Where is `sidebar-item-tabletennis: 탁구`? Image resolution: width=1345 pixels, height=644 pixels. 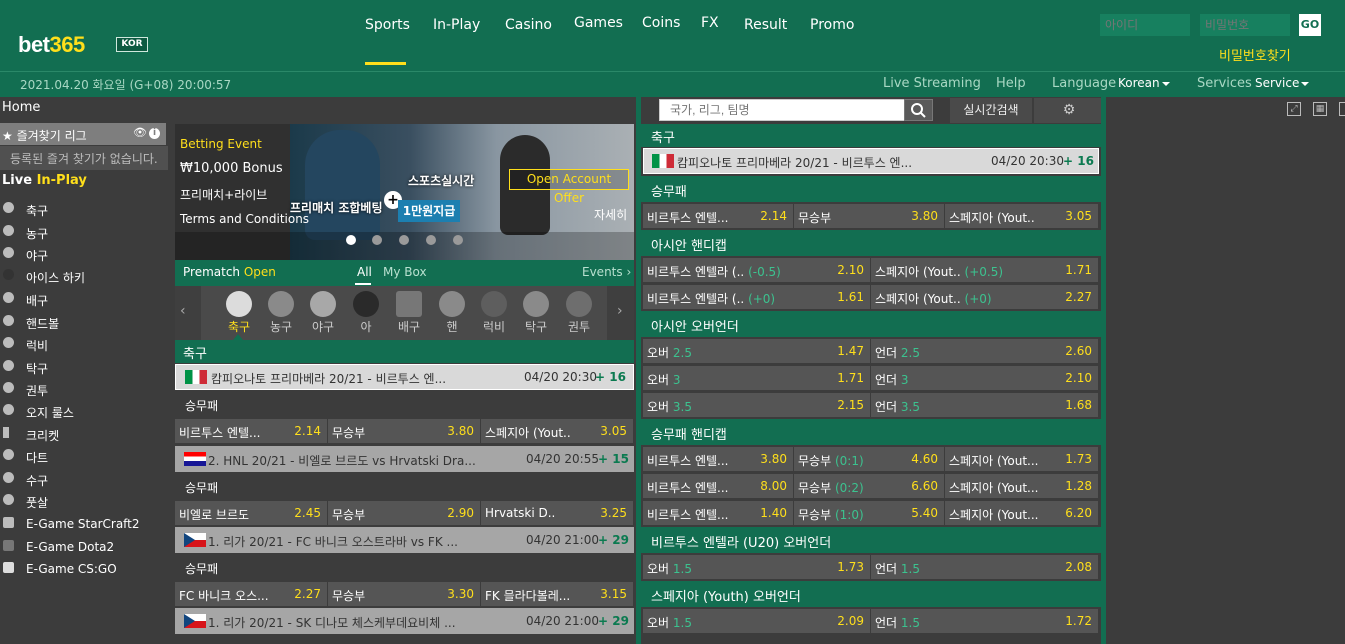
sidebar-item-tabletennis: 탁구 is located at coordinates (84, 367).